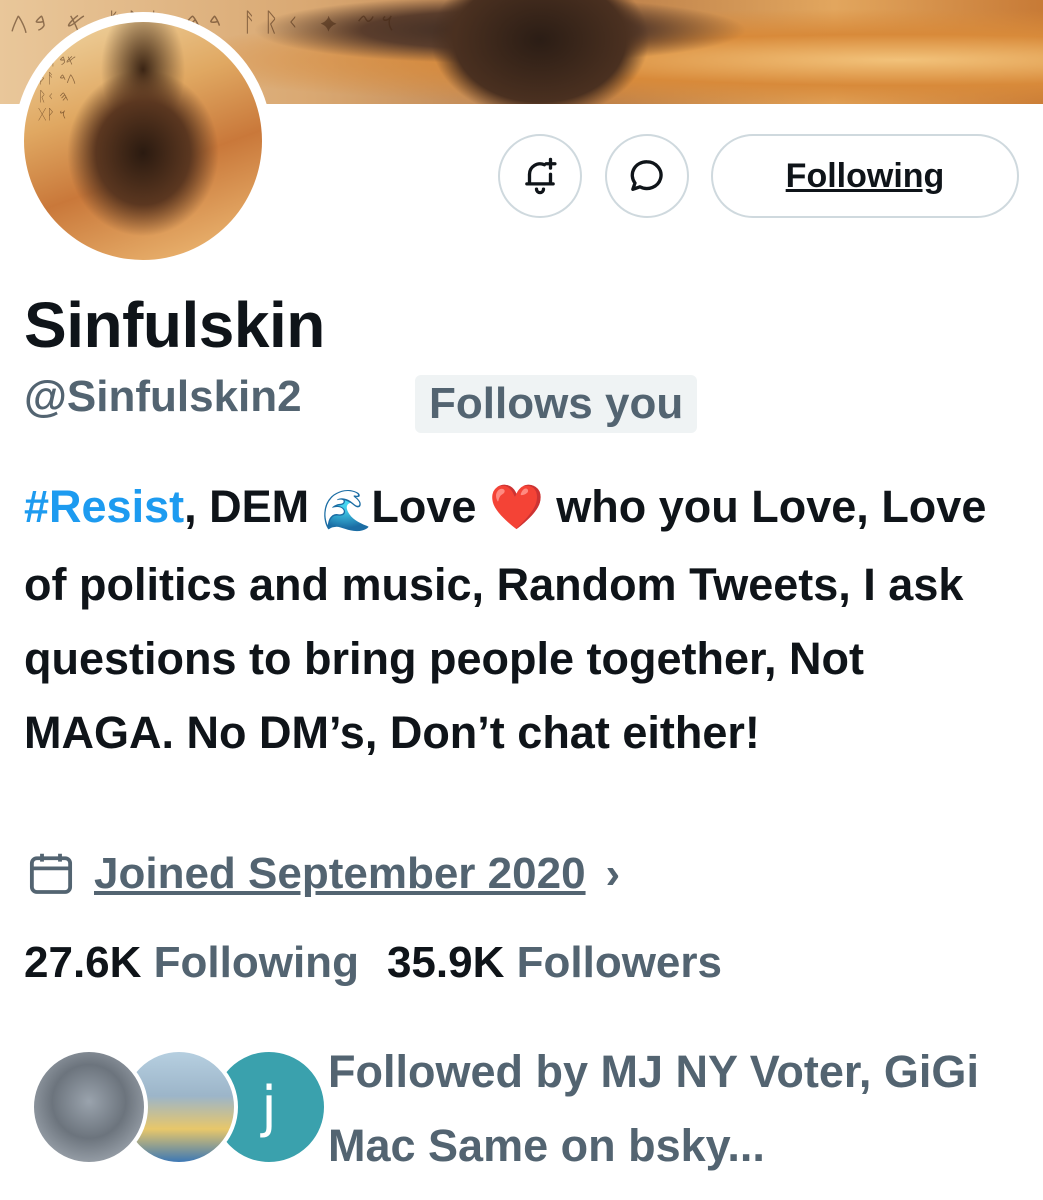 This screenshot has height=1200, width=1043. I want to click on followers-count: 35.9K, so click(445, 962).